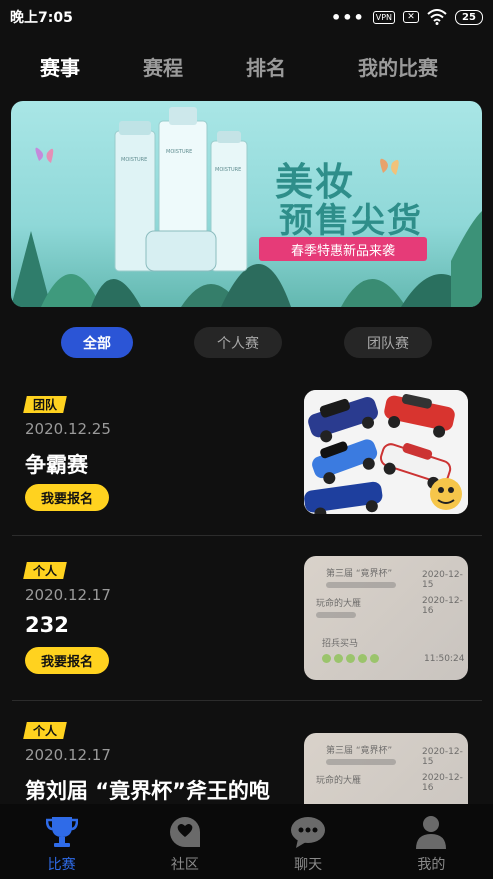 Image resolution: width=493 pixels, height=879 pixels. What do you see at coordinates (238, 342) in the screenshot?
I see `filter-individual: 个人赛` at bounding box center [238, 342].